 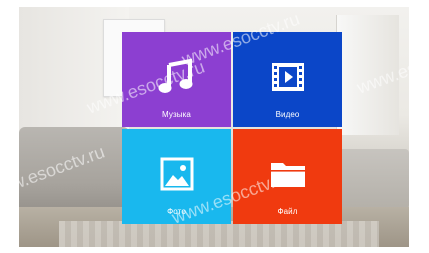 I want to click on music-label: Музыка, so click(x=176, y=114).